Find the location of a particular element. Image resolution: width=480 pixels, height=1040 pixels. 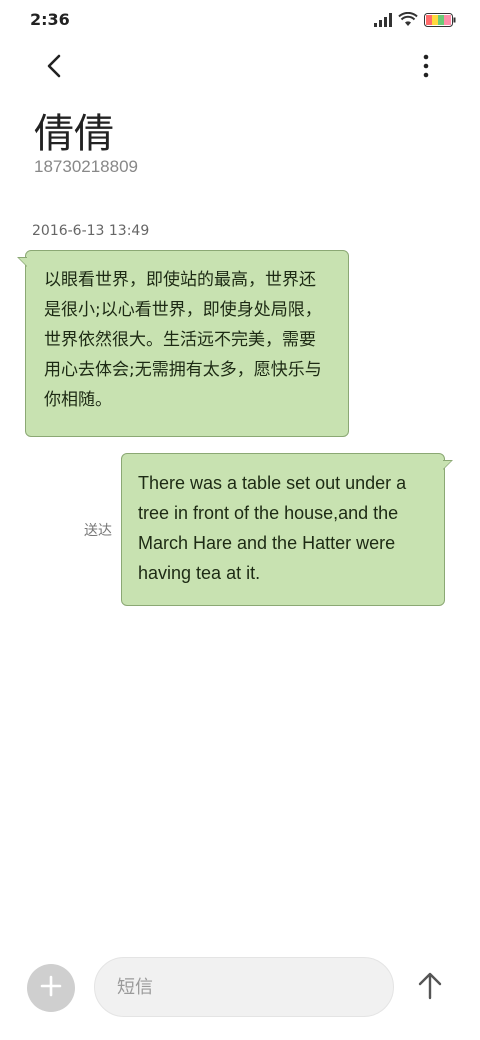

wifi-icon is located at coordinates (408, 21).